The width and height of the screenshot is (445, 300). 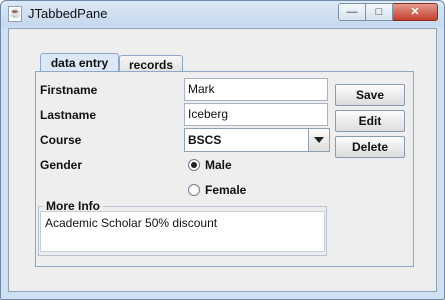 I want to click on firstname-label: Firstname, so click(x=69, y=90).